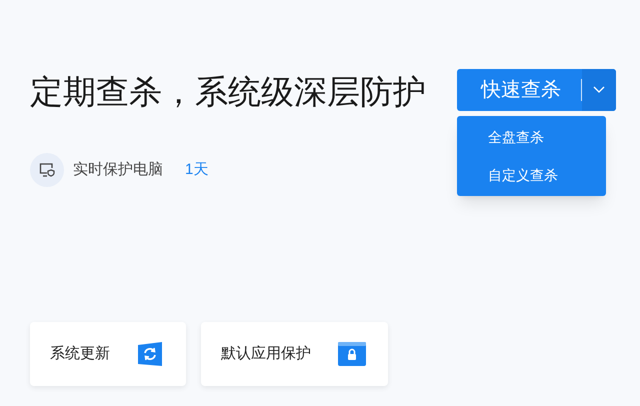  What do you see at coordinates (118, 170) in the screenshot?
I see `status-label: 实时保护电脑` at bounding box center [118, 170].